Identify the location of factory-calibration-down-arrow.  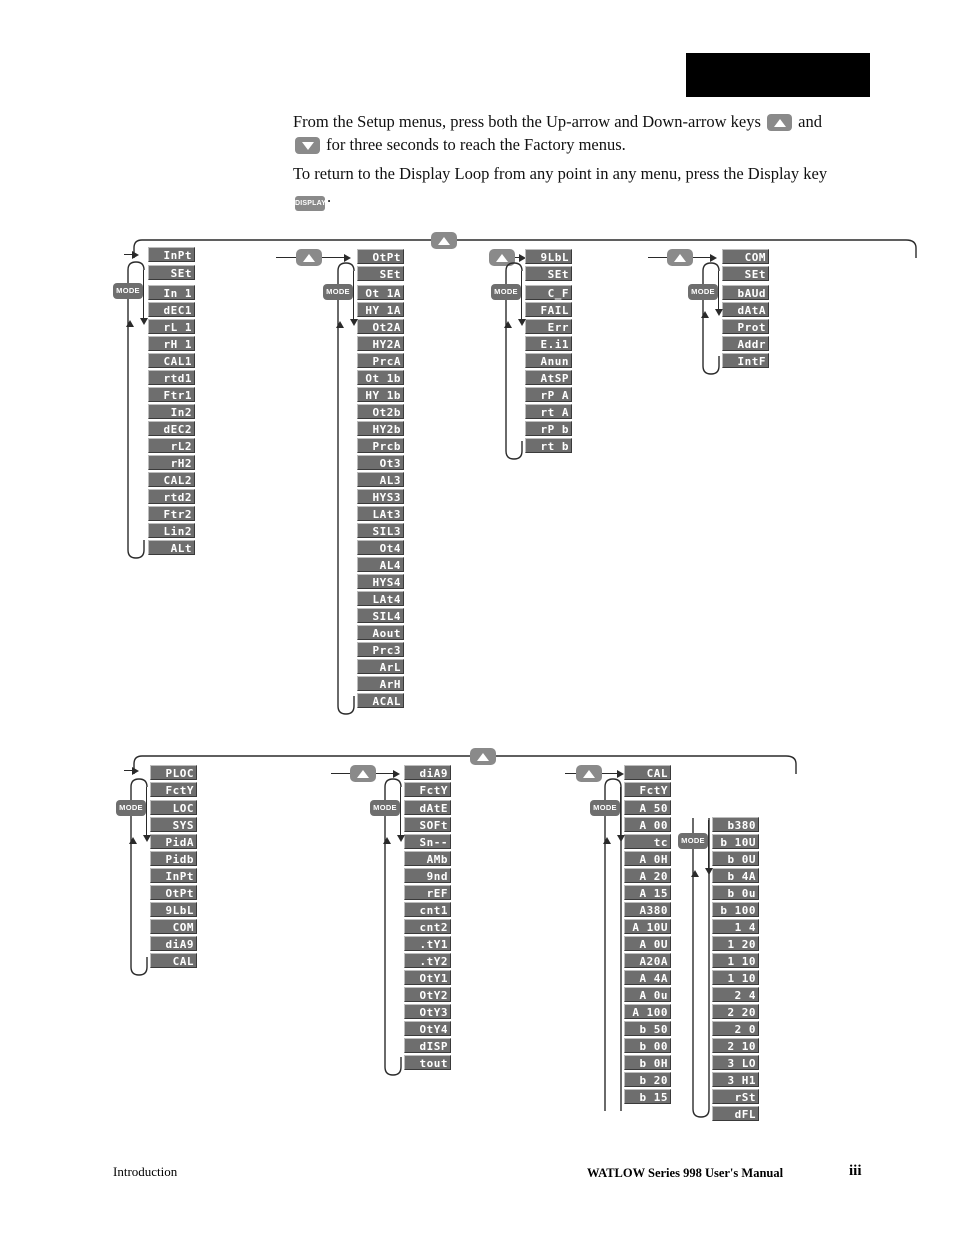
(621, 838).